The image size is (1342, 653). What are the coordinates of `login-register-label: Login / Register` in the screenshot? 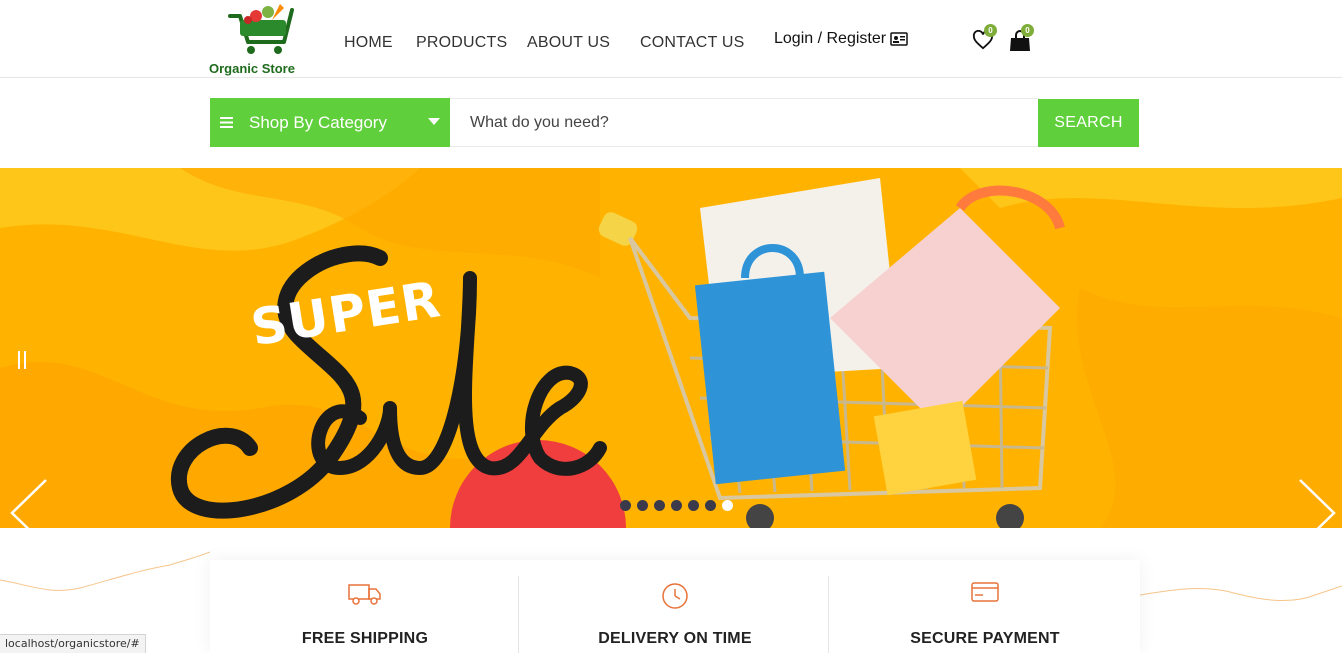 It's located at (830, 38).